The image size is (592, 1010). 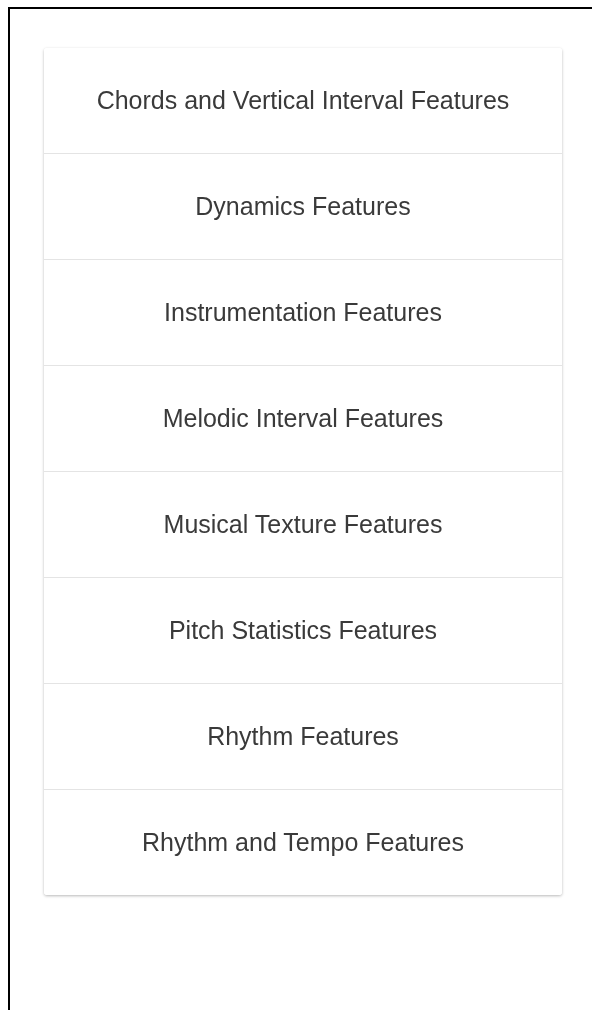 What do you see at coordinates (303, 630) in the screenshot?
I see `menu-item: Pitch Statistics Features` at bounding box center [303, 630].